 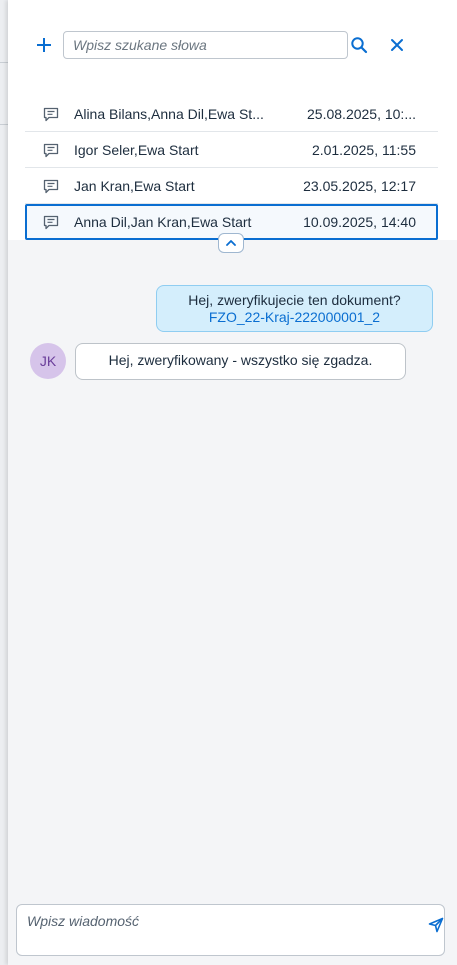 I want to click on avatar: JK, so click(x=48, y=361).